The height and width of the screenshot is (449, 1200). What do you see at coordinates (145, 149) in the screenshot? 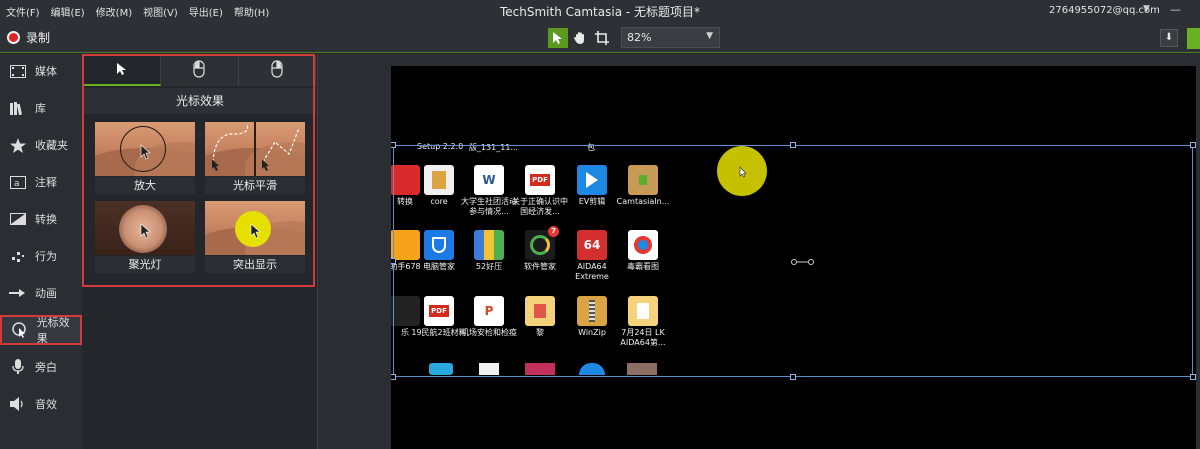
I see `magnify-preview` at bounding box center [145, 149].